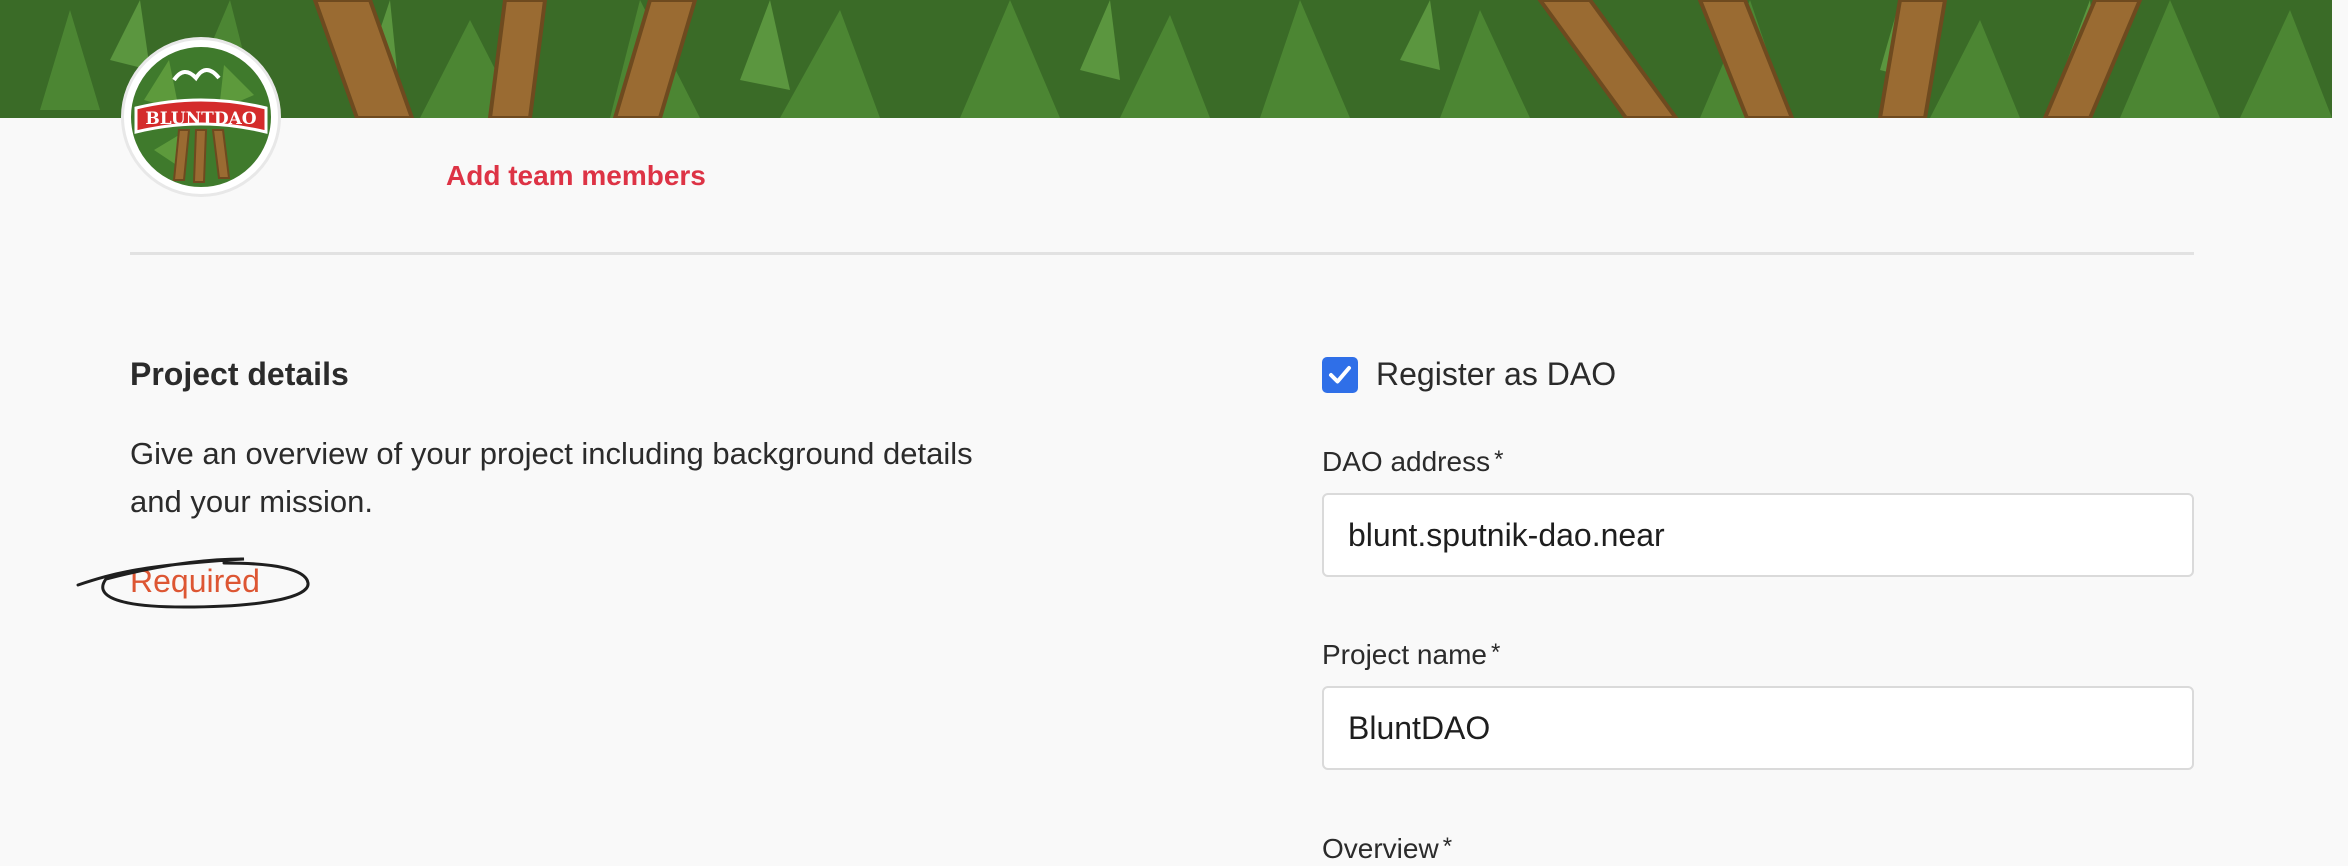 Image resolution: width=2348 pixels, height=866 pixels. What do you see at coordinates (1404, 654) in the screenshot?
I see `project-name-label-text: Project name` at bounding box center [1404, 654].